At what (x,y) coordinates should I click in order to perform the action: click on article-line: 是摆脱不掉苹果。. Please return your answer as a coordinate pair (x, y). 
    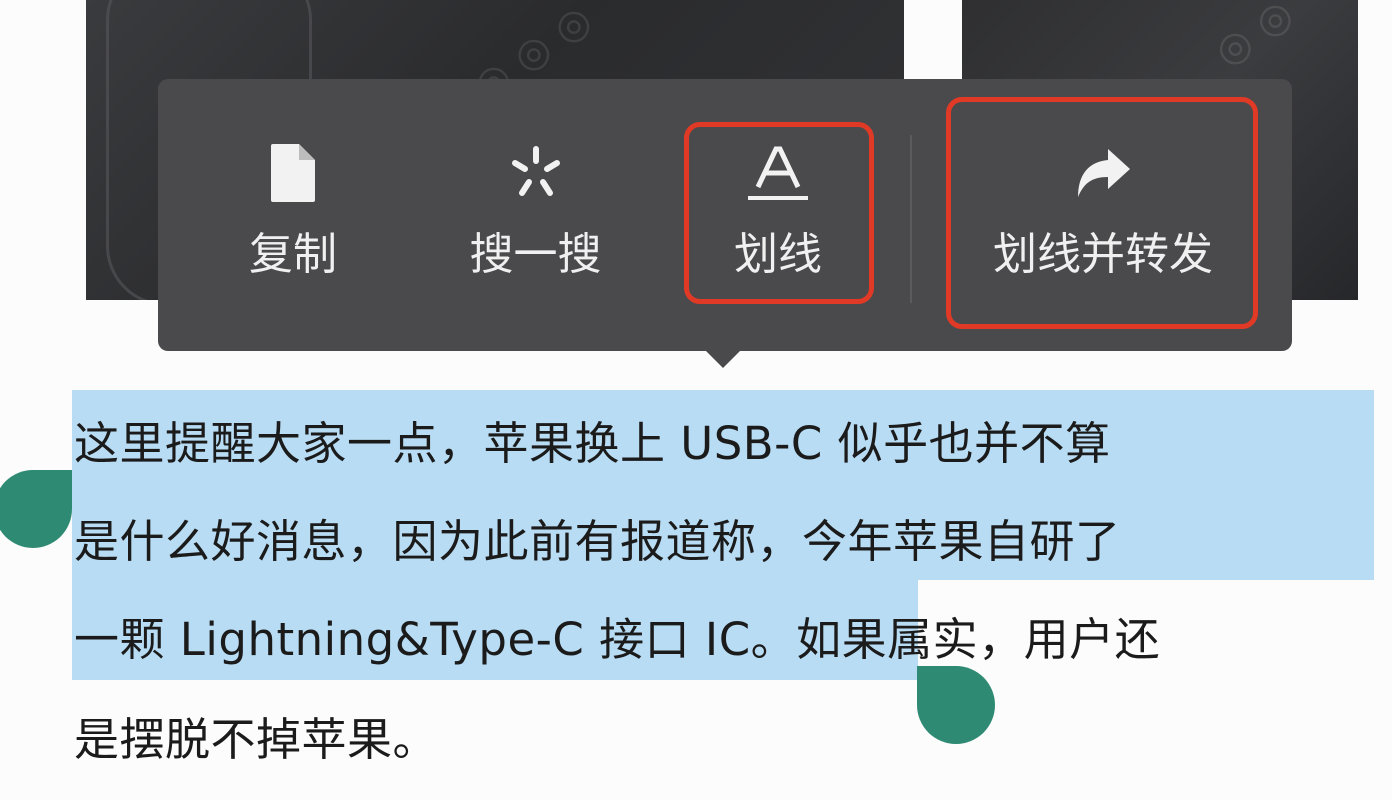
    Looking at the image, I should click on (256, 739).